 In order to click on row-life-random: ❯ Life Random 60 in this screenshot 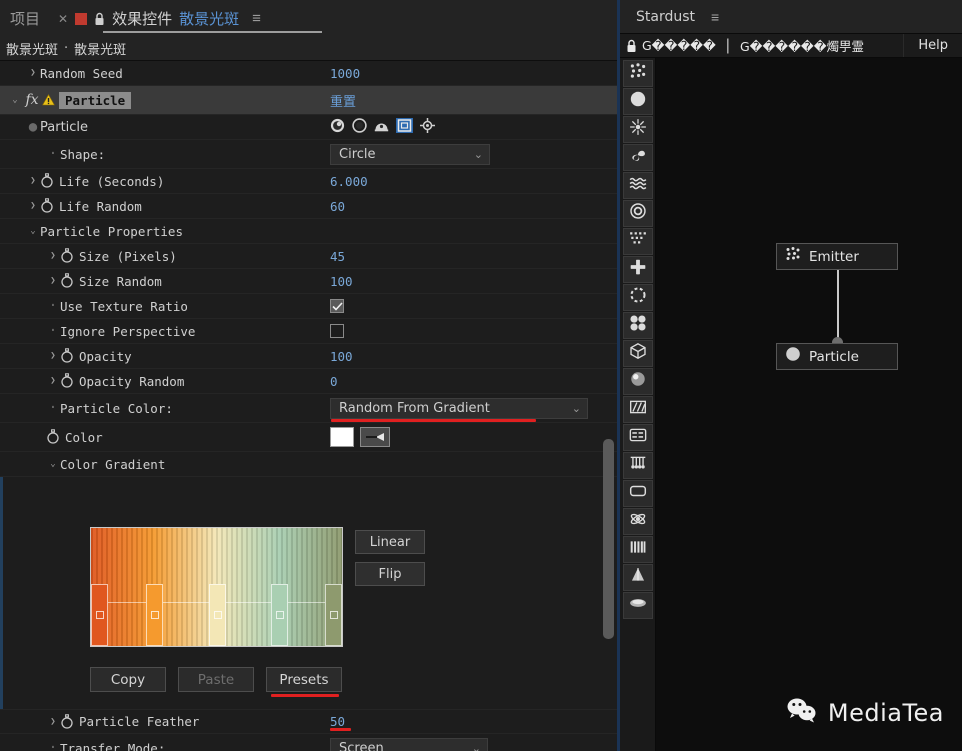, I will do `click(310, 206)`.